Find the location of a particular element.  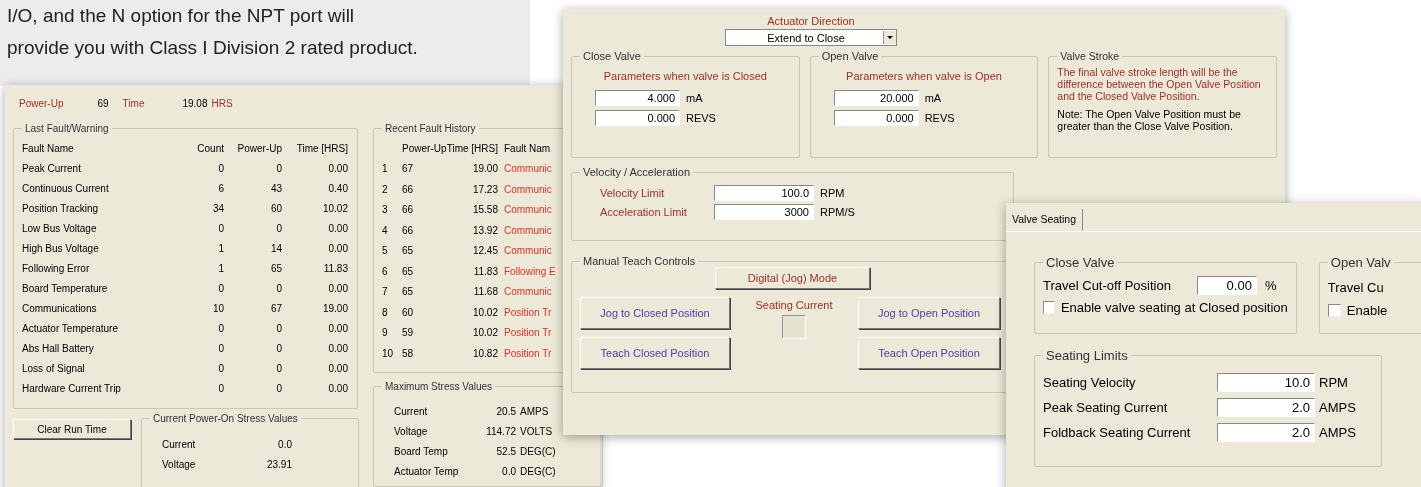

input-field: 100.0 is located at coordinates (764, 193).